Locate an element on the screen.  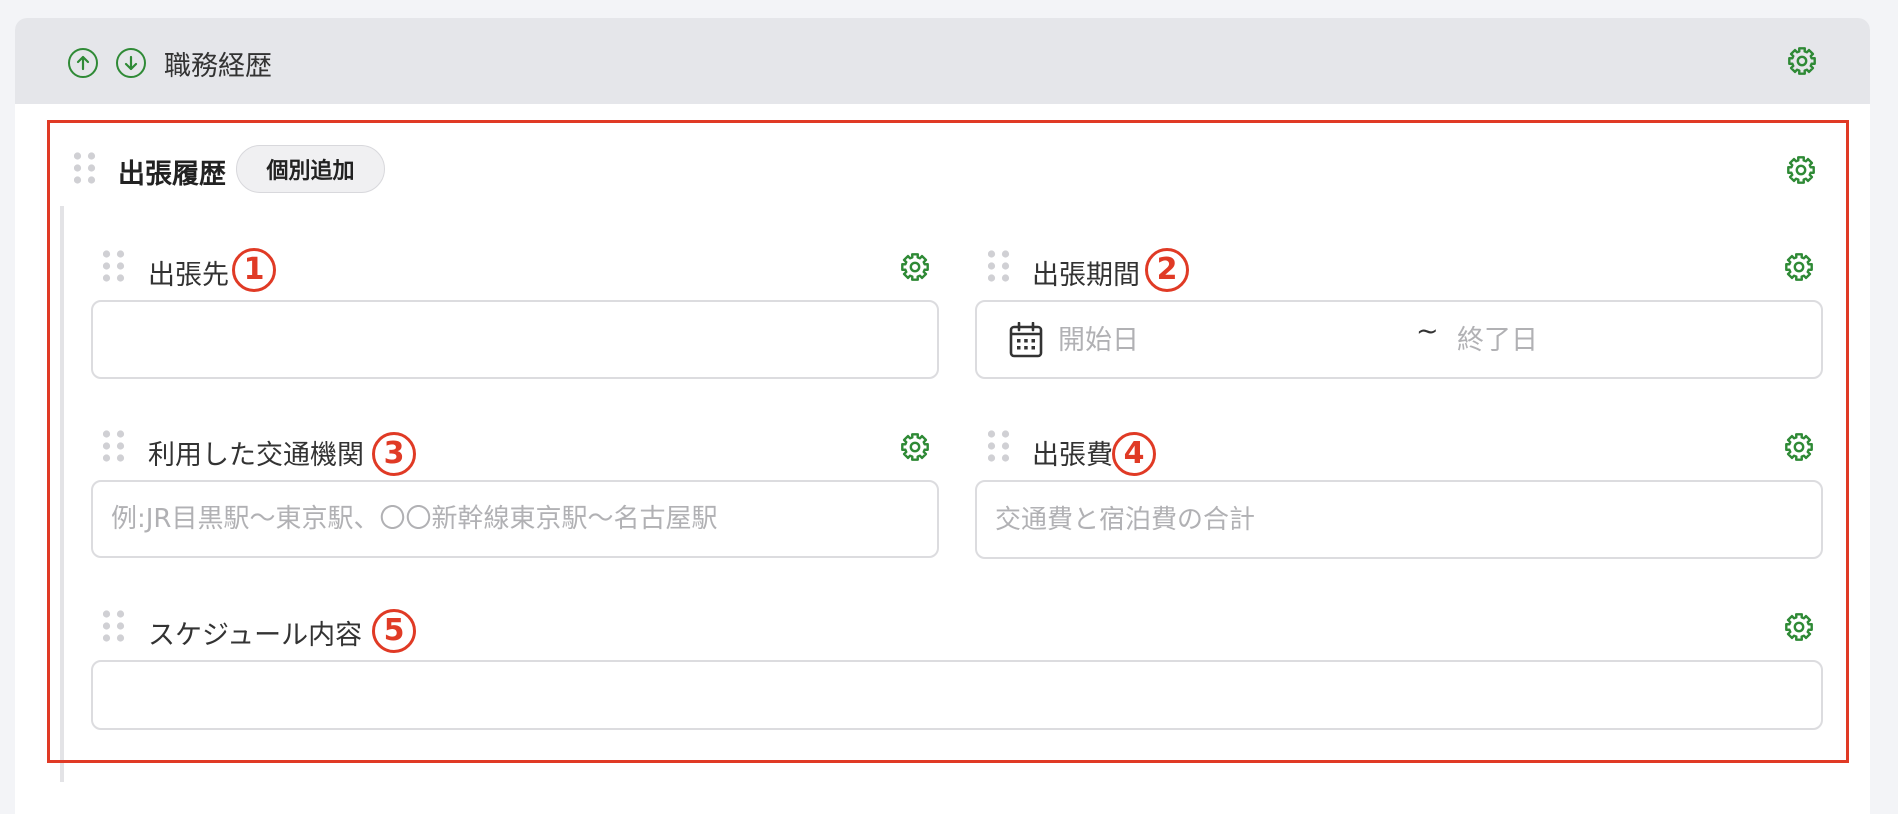
individual-add-button: 個別追加 is located at coordinates (310, 169).